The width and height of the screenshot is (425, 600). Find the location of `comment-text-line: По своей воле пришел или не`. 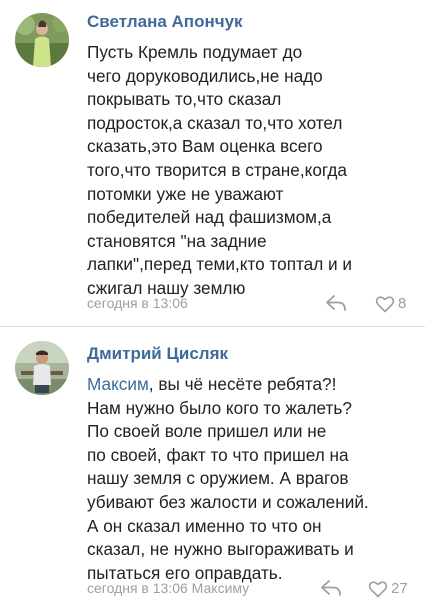

comment-text-line: По своей воле пришел или не is located at coordinates (207, 431).